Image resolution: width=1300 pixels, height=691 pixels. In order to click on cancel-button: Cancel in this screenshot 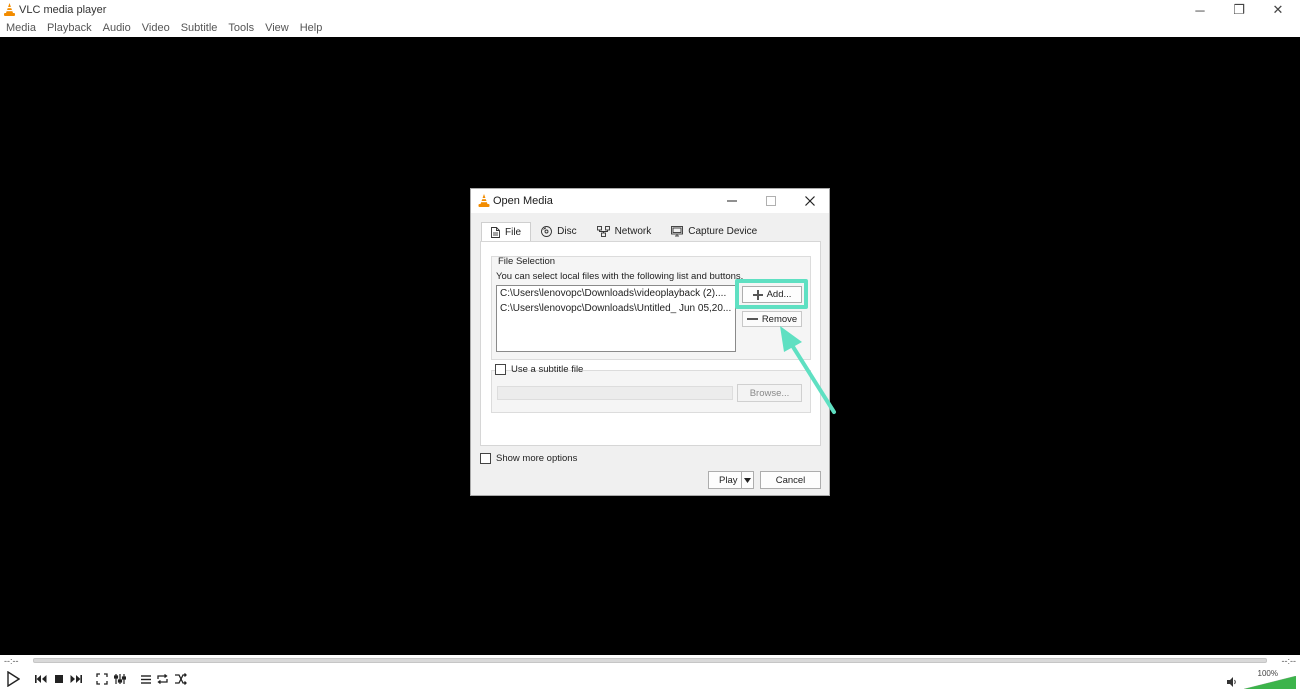, I will do `click(790, 480)`.